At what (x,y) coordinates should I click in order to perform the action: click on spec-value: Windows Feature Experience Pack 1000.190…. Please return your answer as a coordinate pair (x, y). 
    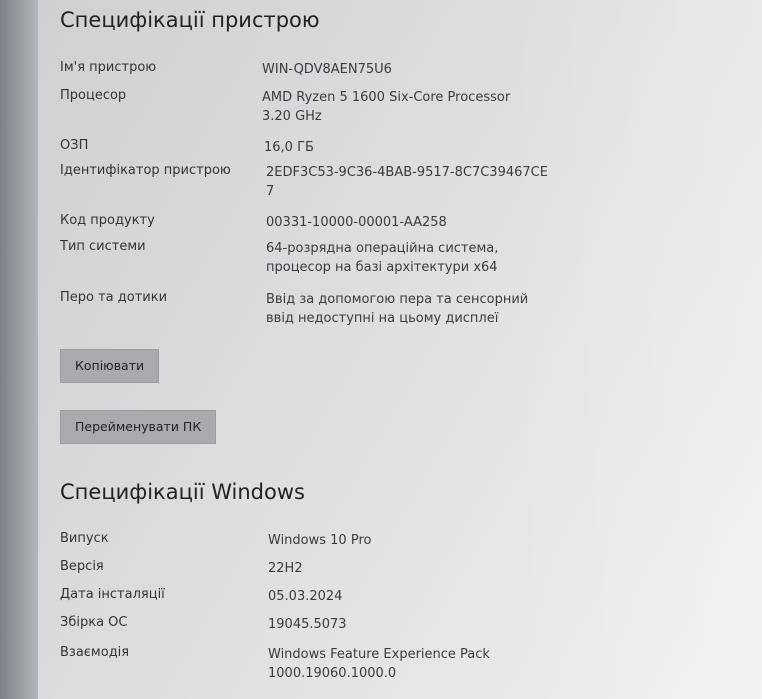
    Looking at the image, I should click on (418, 664).